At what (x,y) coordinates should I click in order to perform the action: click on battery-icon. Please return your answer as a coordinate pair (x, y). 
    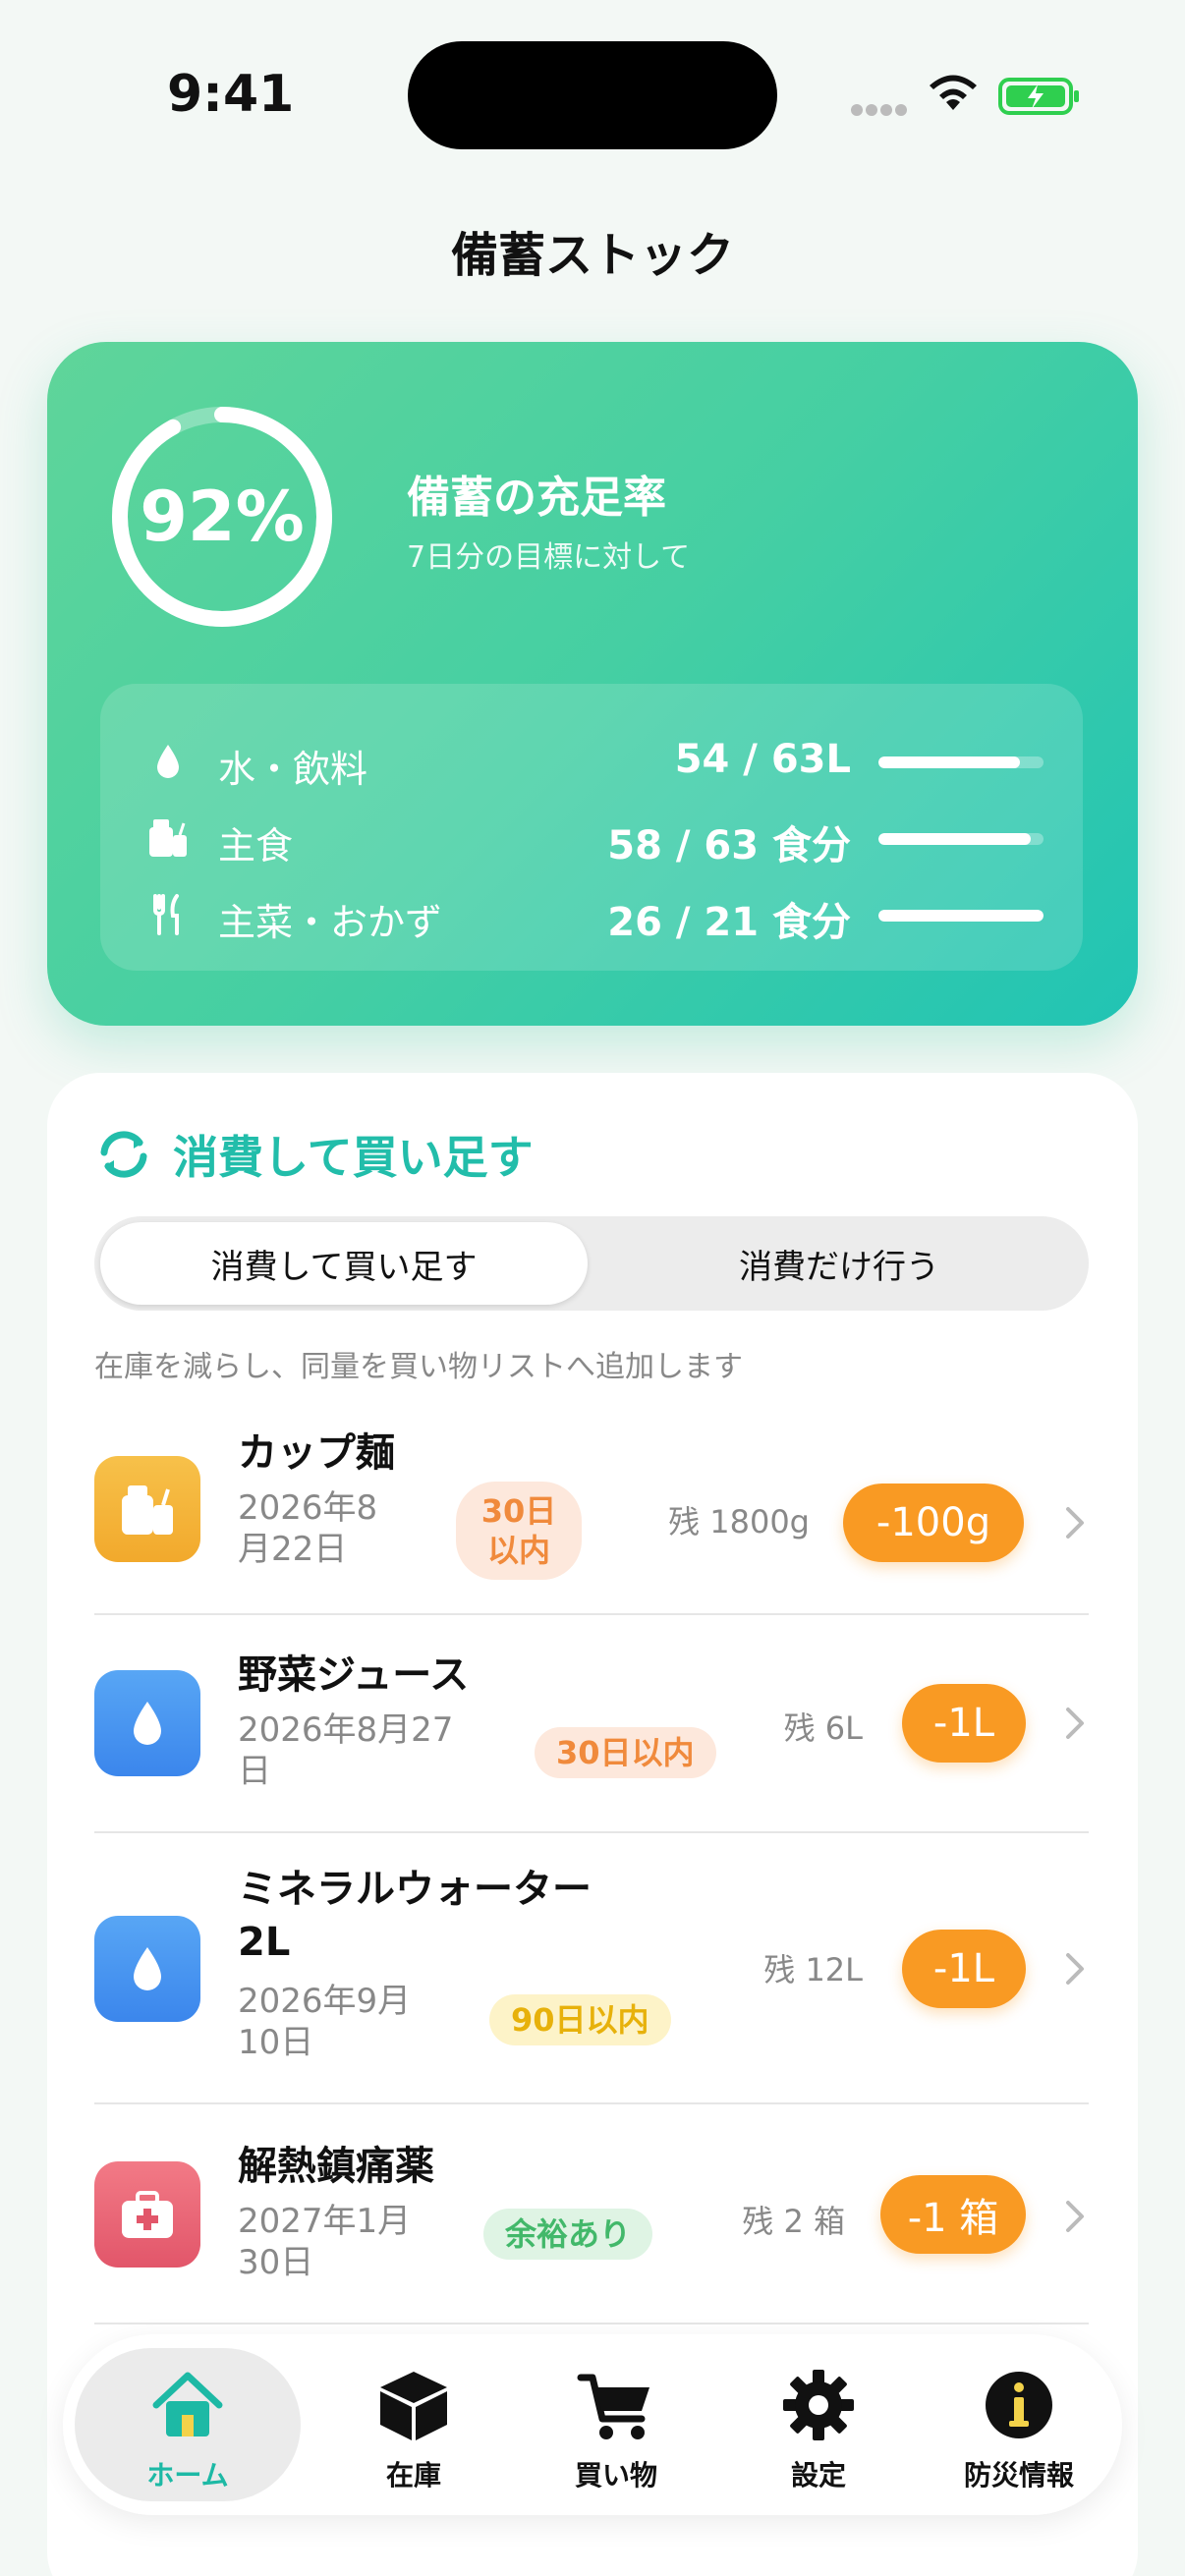
    Looking at the image, I should click on (1038, 96).